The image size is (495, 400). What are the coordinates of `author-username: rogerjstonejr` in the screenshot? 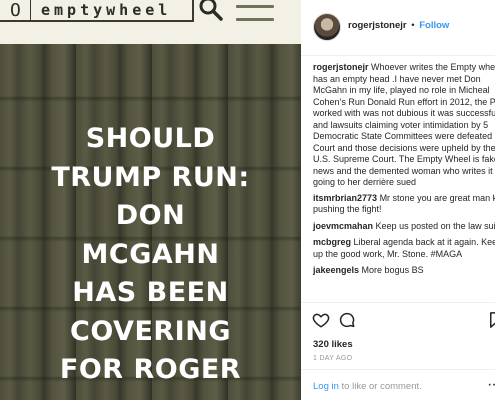 It's located at (377, 25).